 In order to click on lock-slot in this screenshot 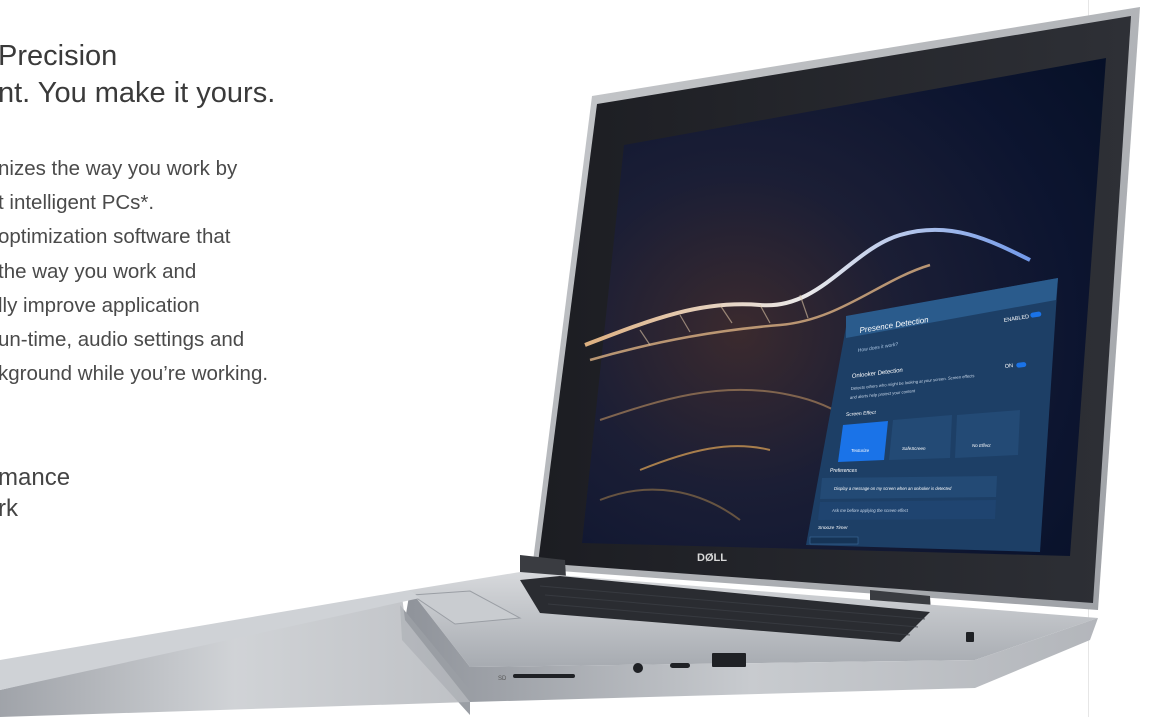, I will do `click(970, 637)`.